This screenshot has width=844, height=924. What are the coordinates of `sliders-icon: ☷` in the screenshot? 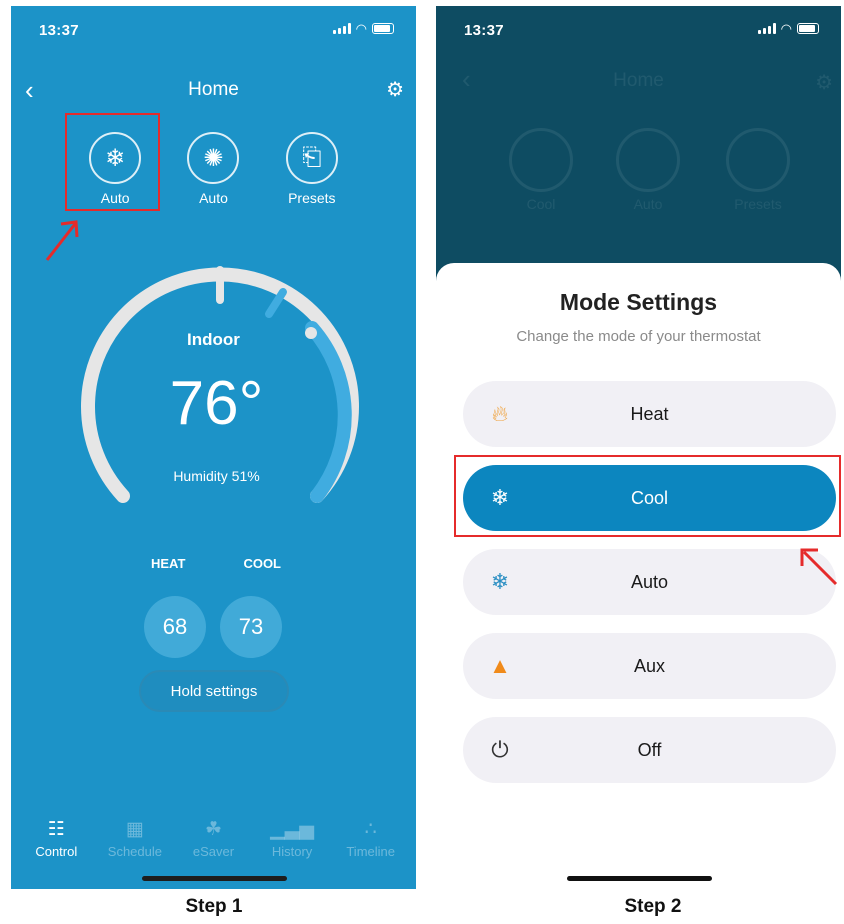 It's located at (56, 829).